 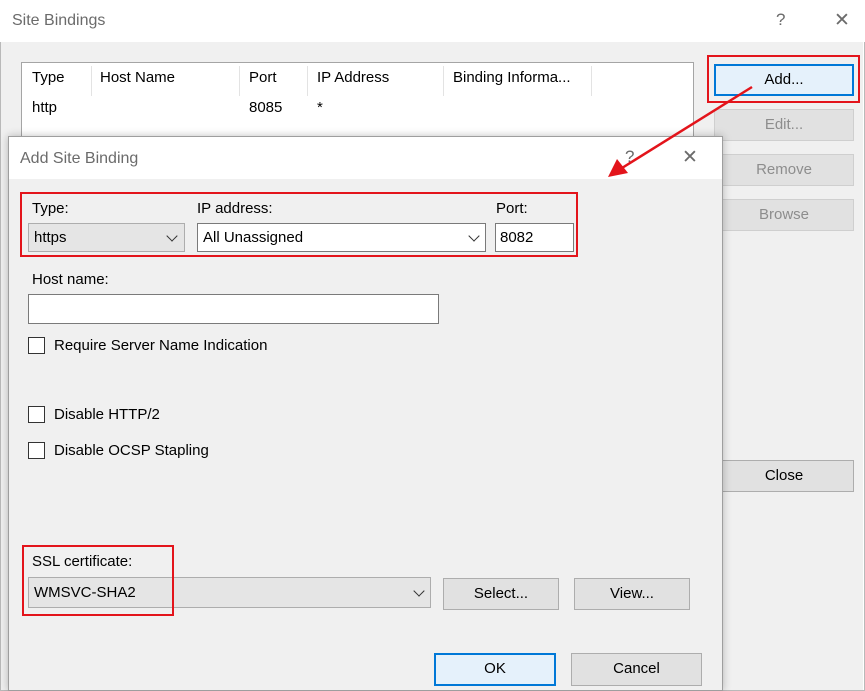 I want to click on annotation-arrow-head, so click(x=618, y=168).